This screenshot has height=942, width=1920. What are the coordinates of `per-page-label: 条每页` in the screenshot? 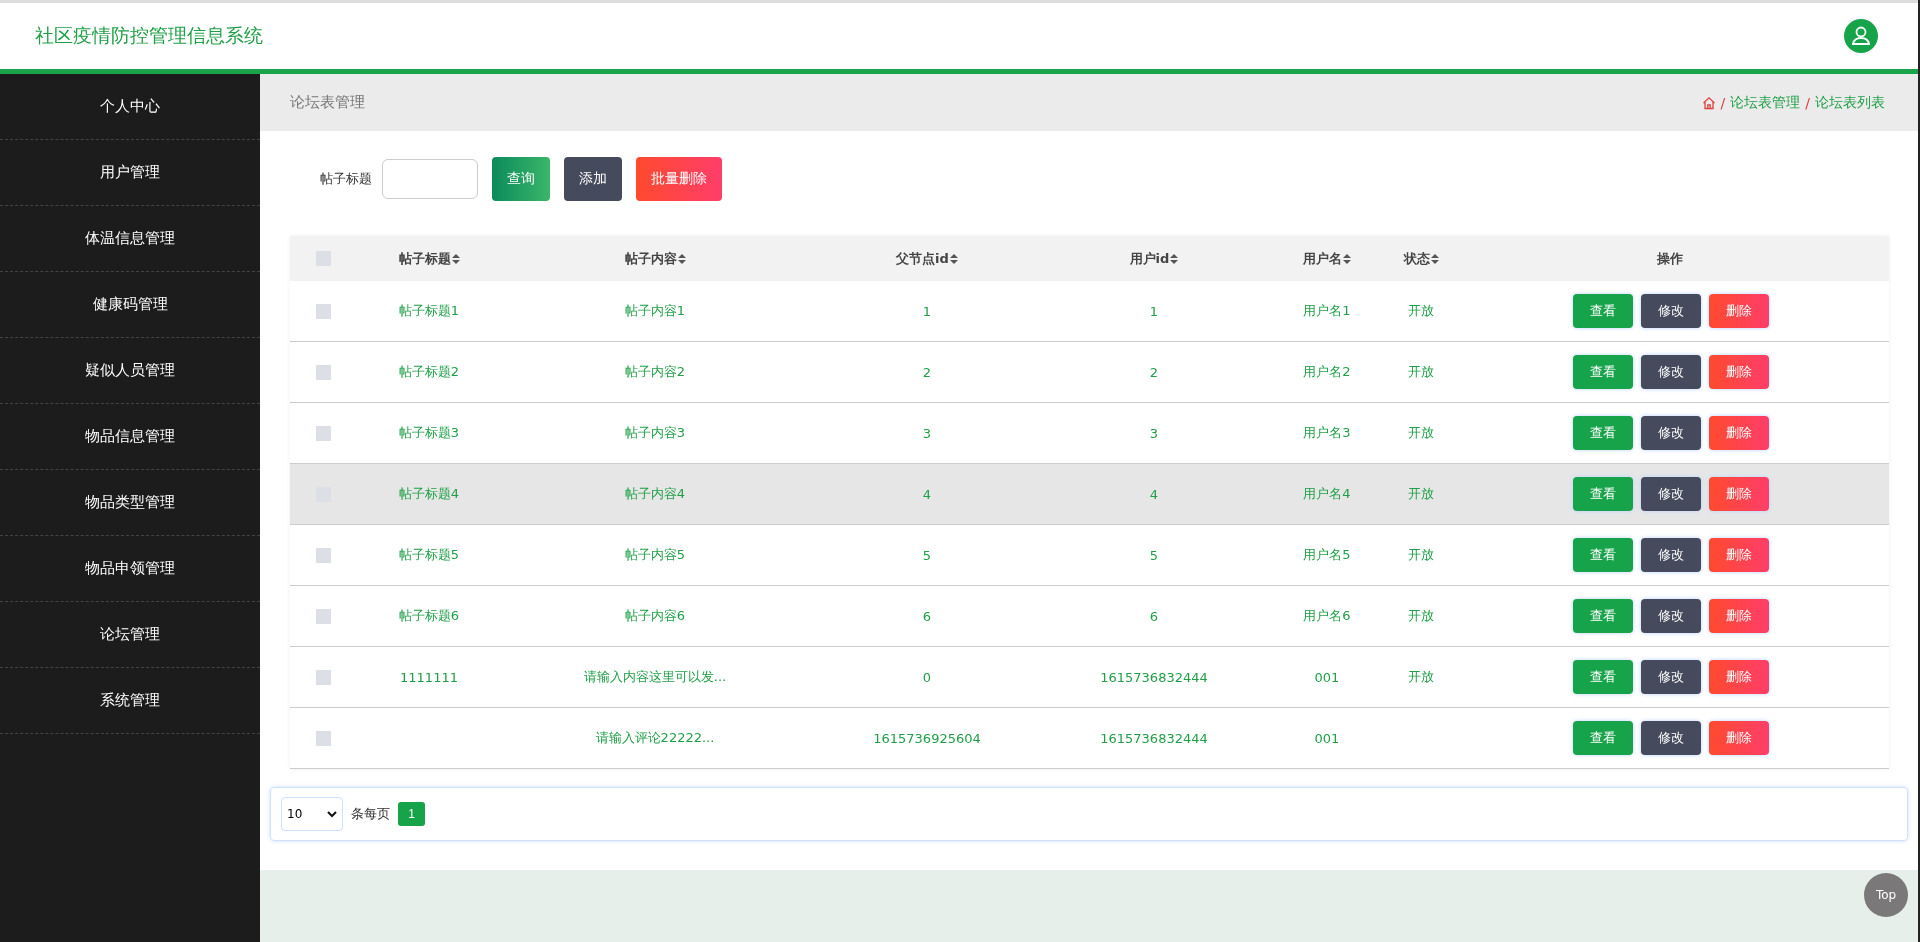 It's located at (370, 814).